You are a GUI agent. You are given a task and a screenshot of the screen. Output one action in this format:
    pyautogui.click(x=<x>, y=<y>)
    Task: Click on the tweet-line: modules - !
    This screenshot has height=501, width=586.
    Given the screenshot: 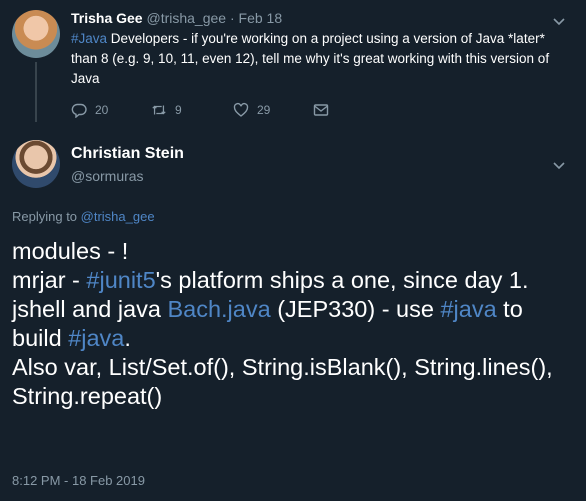 What is the action you would take?
    pyautogui.click(x=70, y=251)
    